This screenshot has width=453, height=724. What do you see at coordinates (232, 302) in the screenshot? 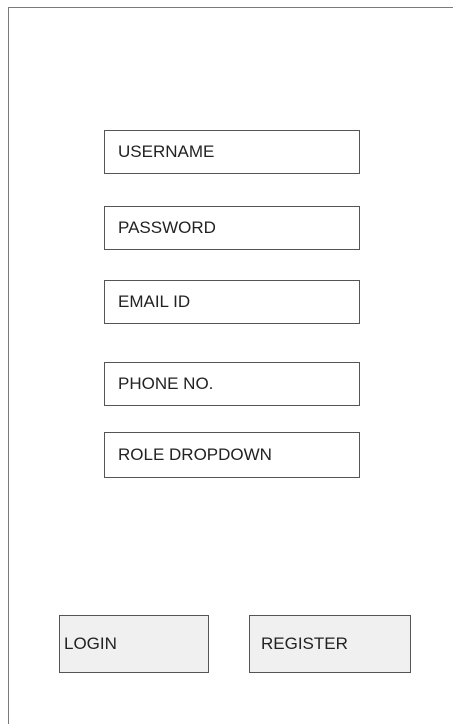
I see `email-input` at bounding box center [232, 302].